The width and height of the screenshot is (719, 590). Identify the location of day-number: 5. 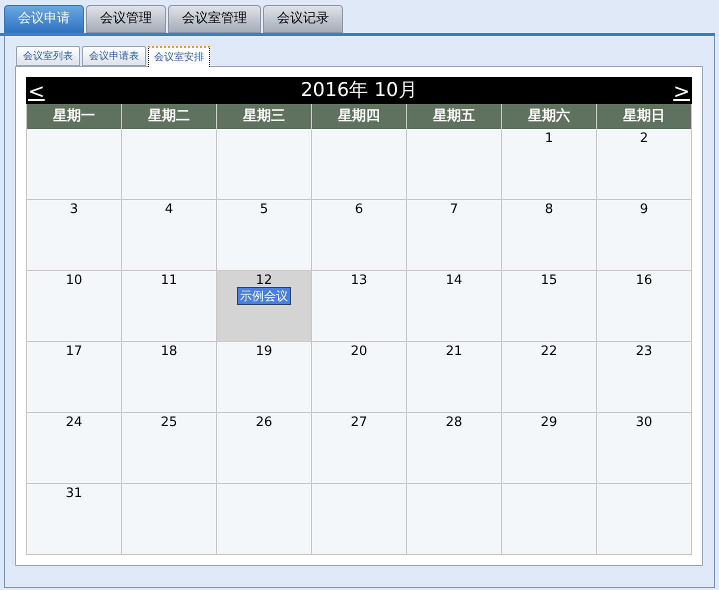
(264, 209).